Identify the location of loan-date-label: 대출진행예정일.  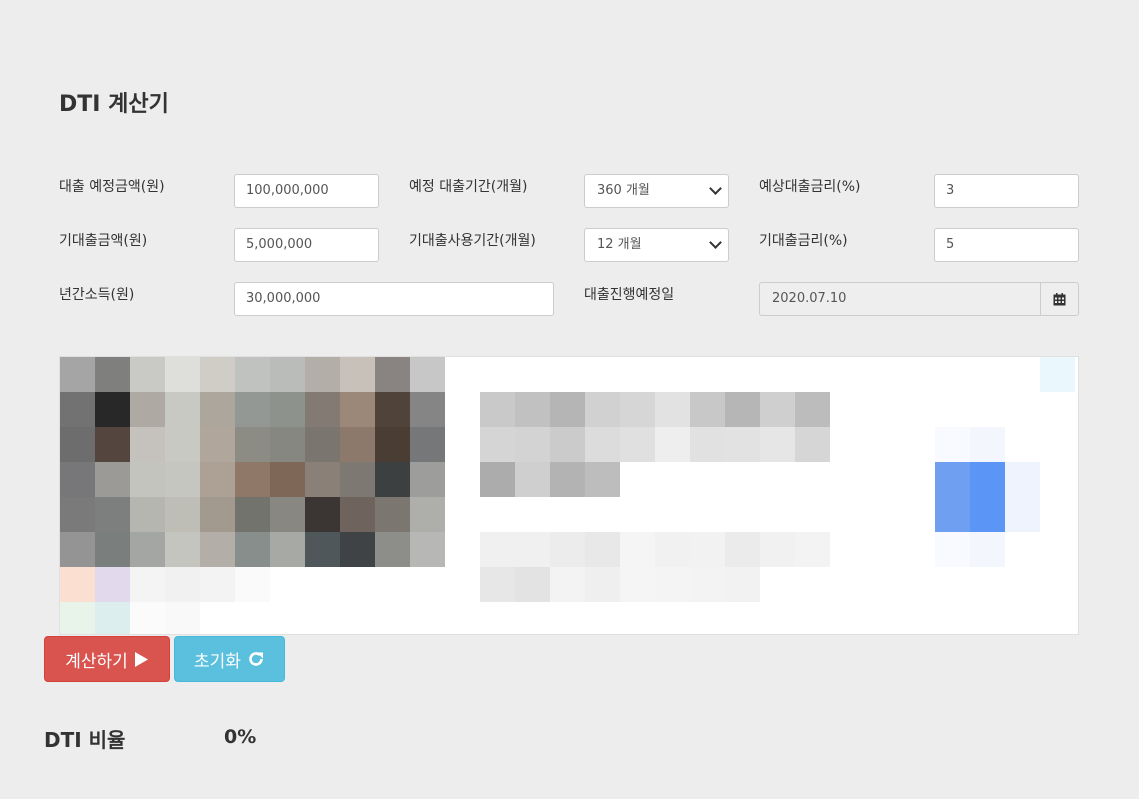
(629, 295).